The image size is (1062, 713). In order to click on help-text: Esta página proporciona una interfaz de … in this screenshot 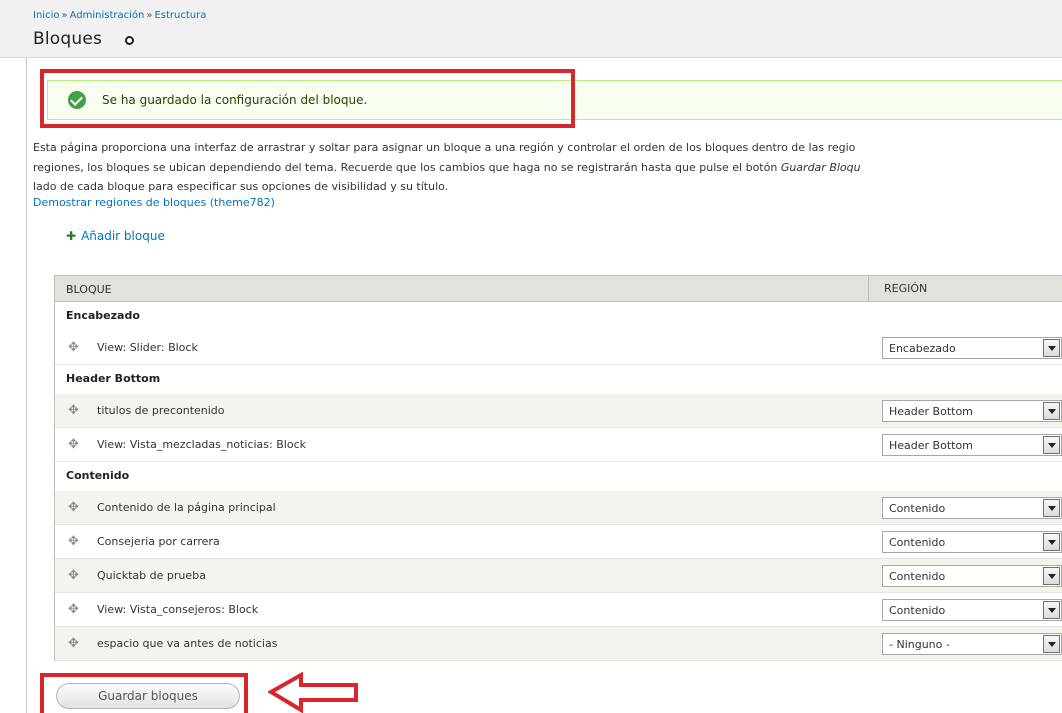, I will do `click(547, 167)`.